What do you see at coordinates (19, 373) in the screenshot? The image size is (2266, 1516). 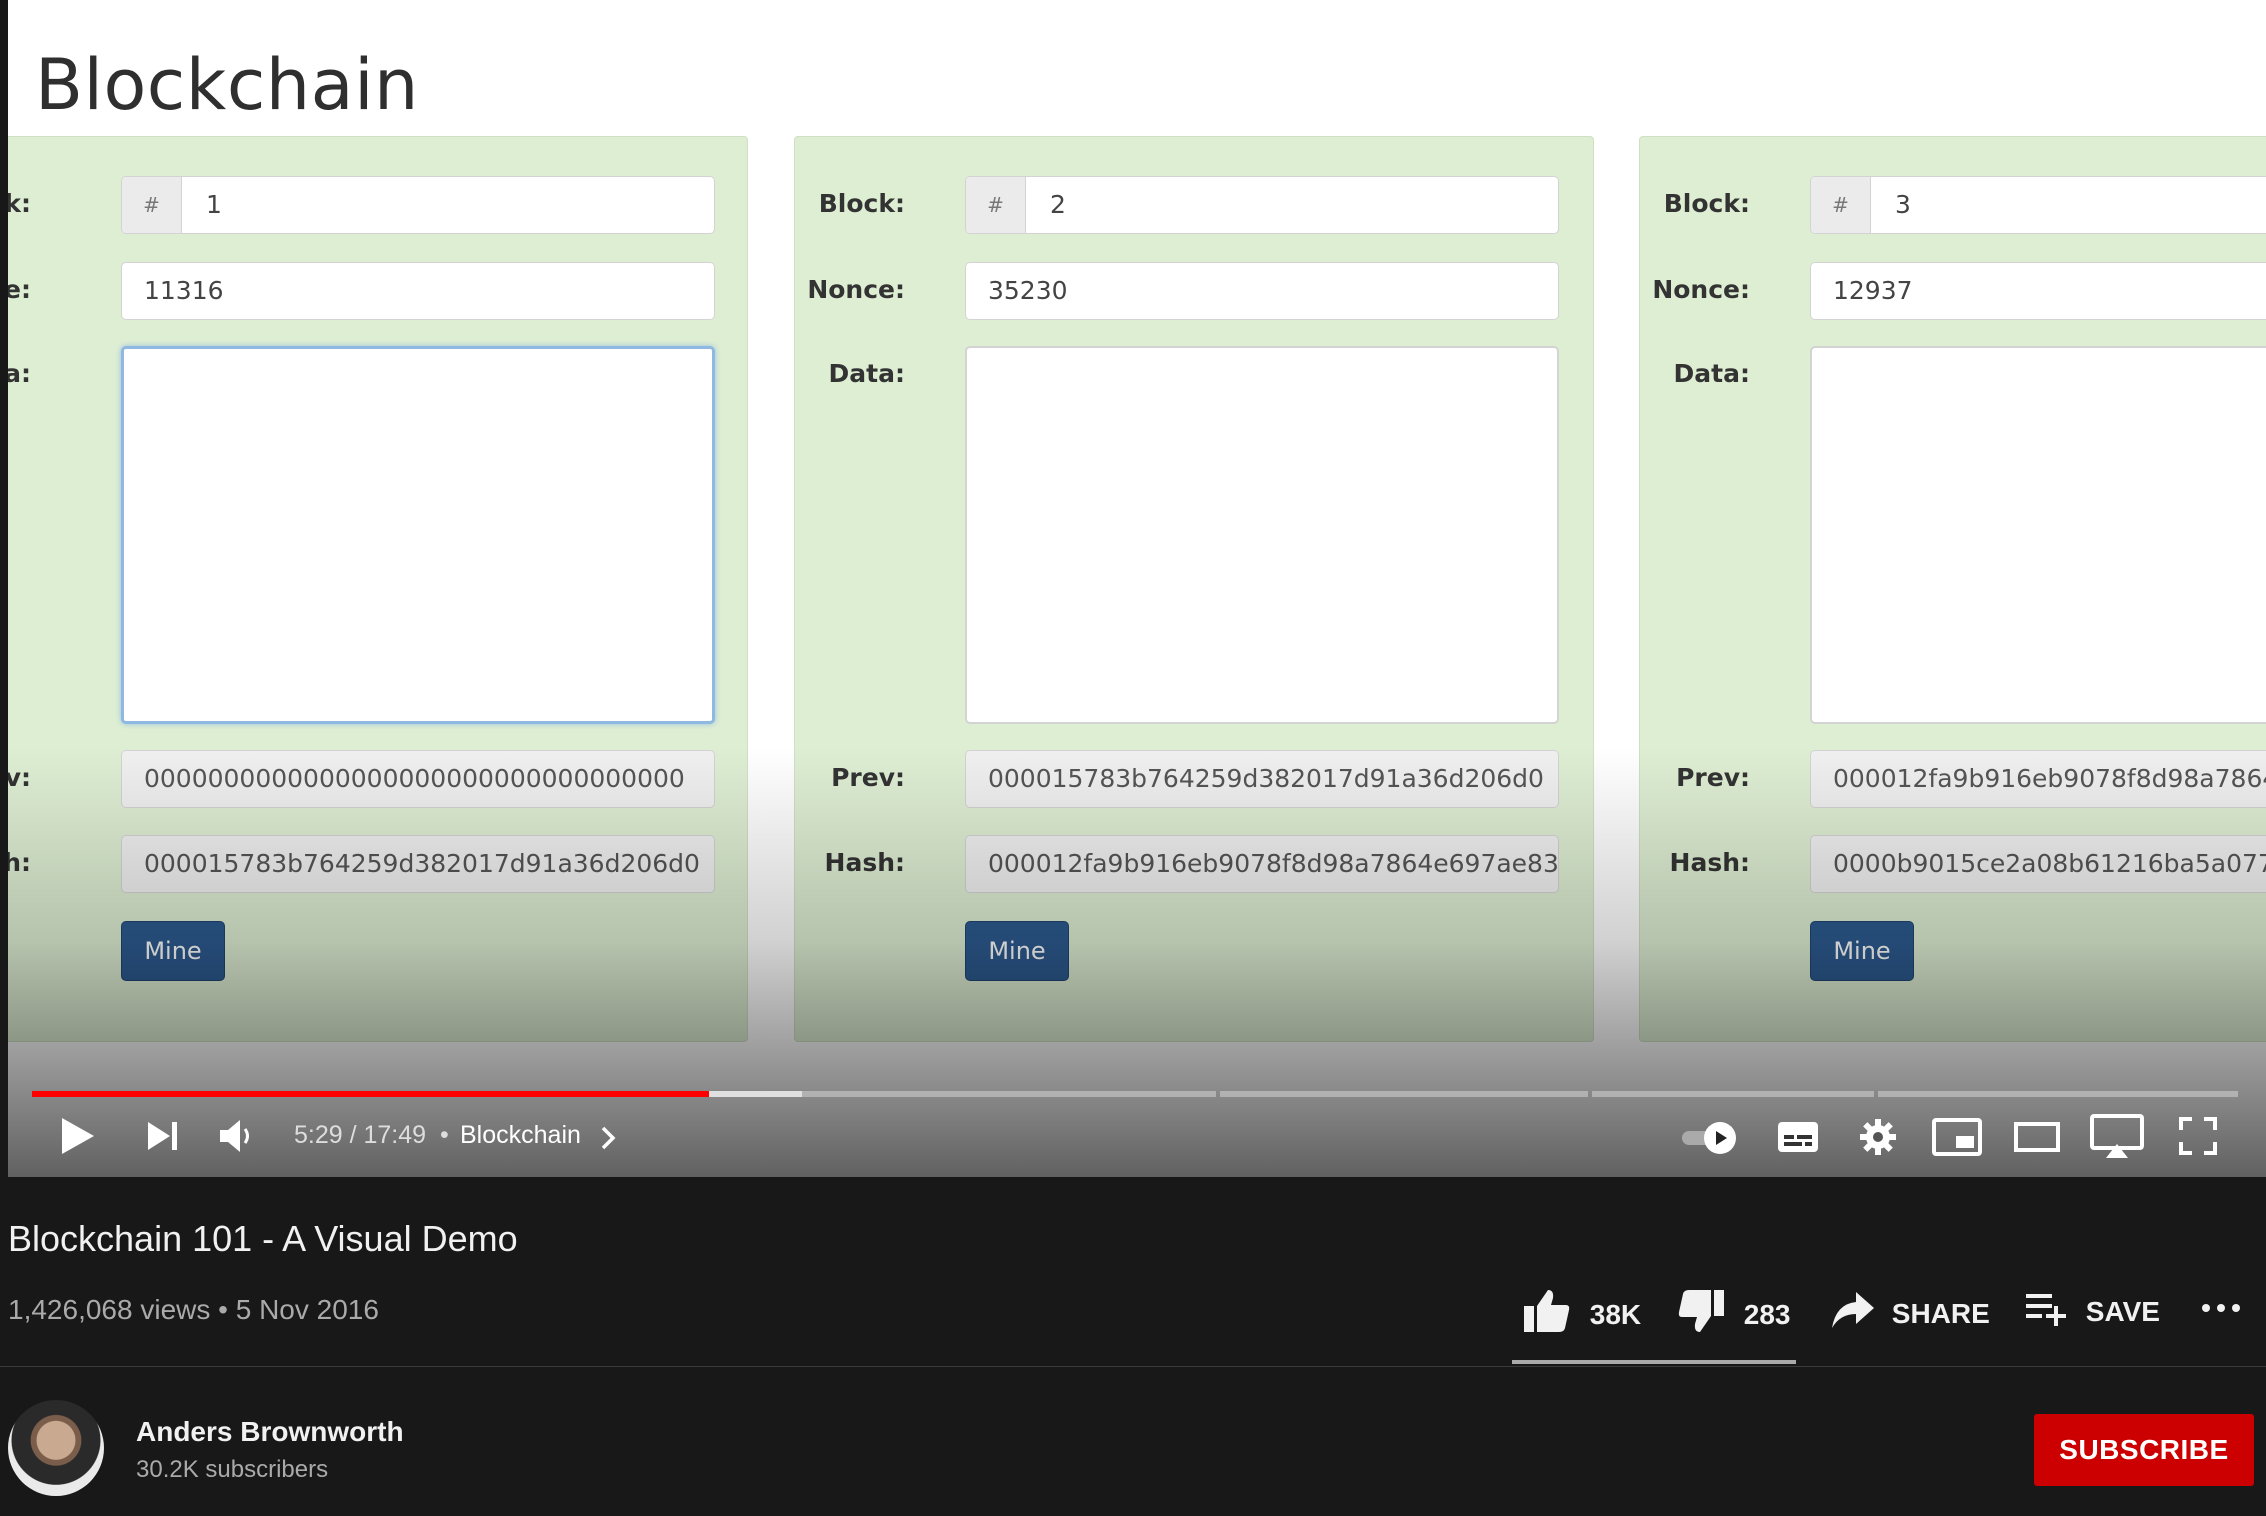 I see `data-label: ata:` at bounding box center [19, 373].